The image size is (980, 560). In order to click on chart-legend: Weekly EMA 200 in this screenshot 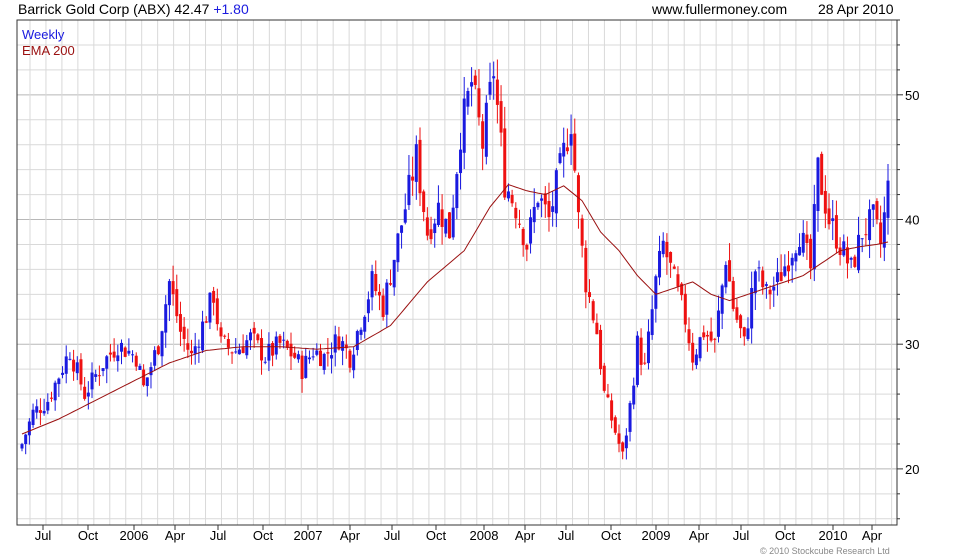, I will do `click(48, 43)`.